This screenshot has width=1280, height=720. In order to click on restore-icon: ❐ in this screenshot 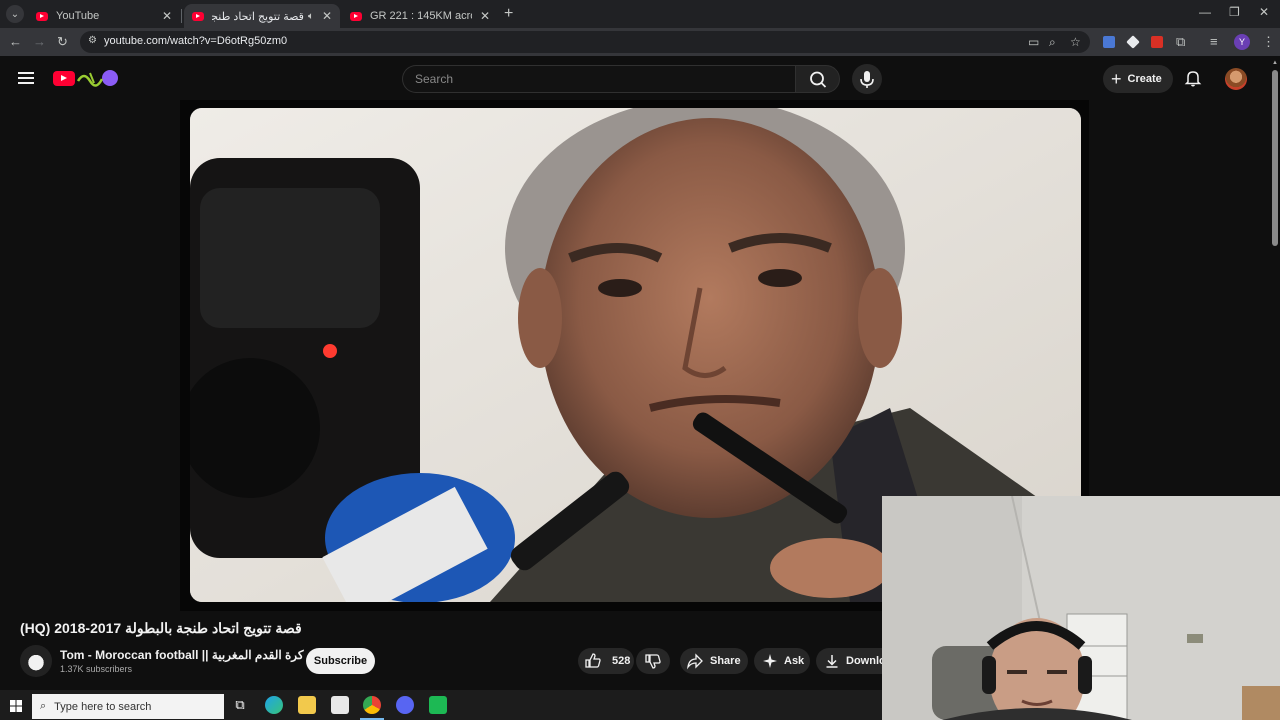, I will do `click(1234, 12)`.